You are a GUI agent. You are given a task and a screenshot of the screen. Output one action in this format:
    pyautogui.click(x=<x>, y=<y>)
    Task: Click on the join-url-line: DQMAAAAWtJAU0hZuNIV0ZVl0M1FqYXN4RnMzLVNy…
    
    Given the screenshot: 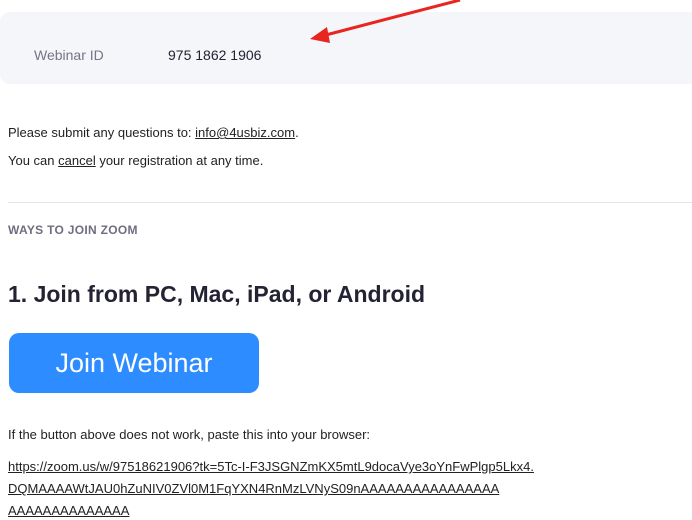 What is the action you would take?
    pyautogui.click(x=350, y=489)
    